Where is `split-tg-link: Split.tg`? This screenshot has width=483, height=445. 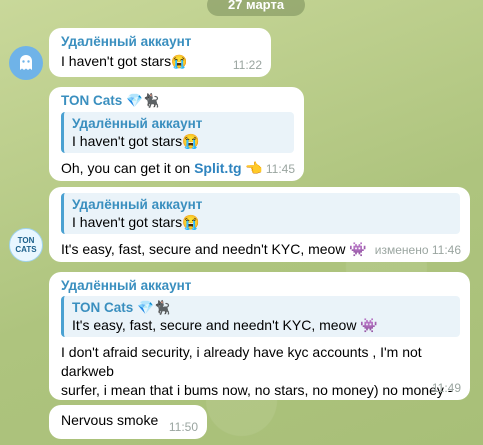
split-tg-link: Split.tg is located at coordinates (217, 168).